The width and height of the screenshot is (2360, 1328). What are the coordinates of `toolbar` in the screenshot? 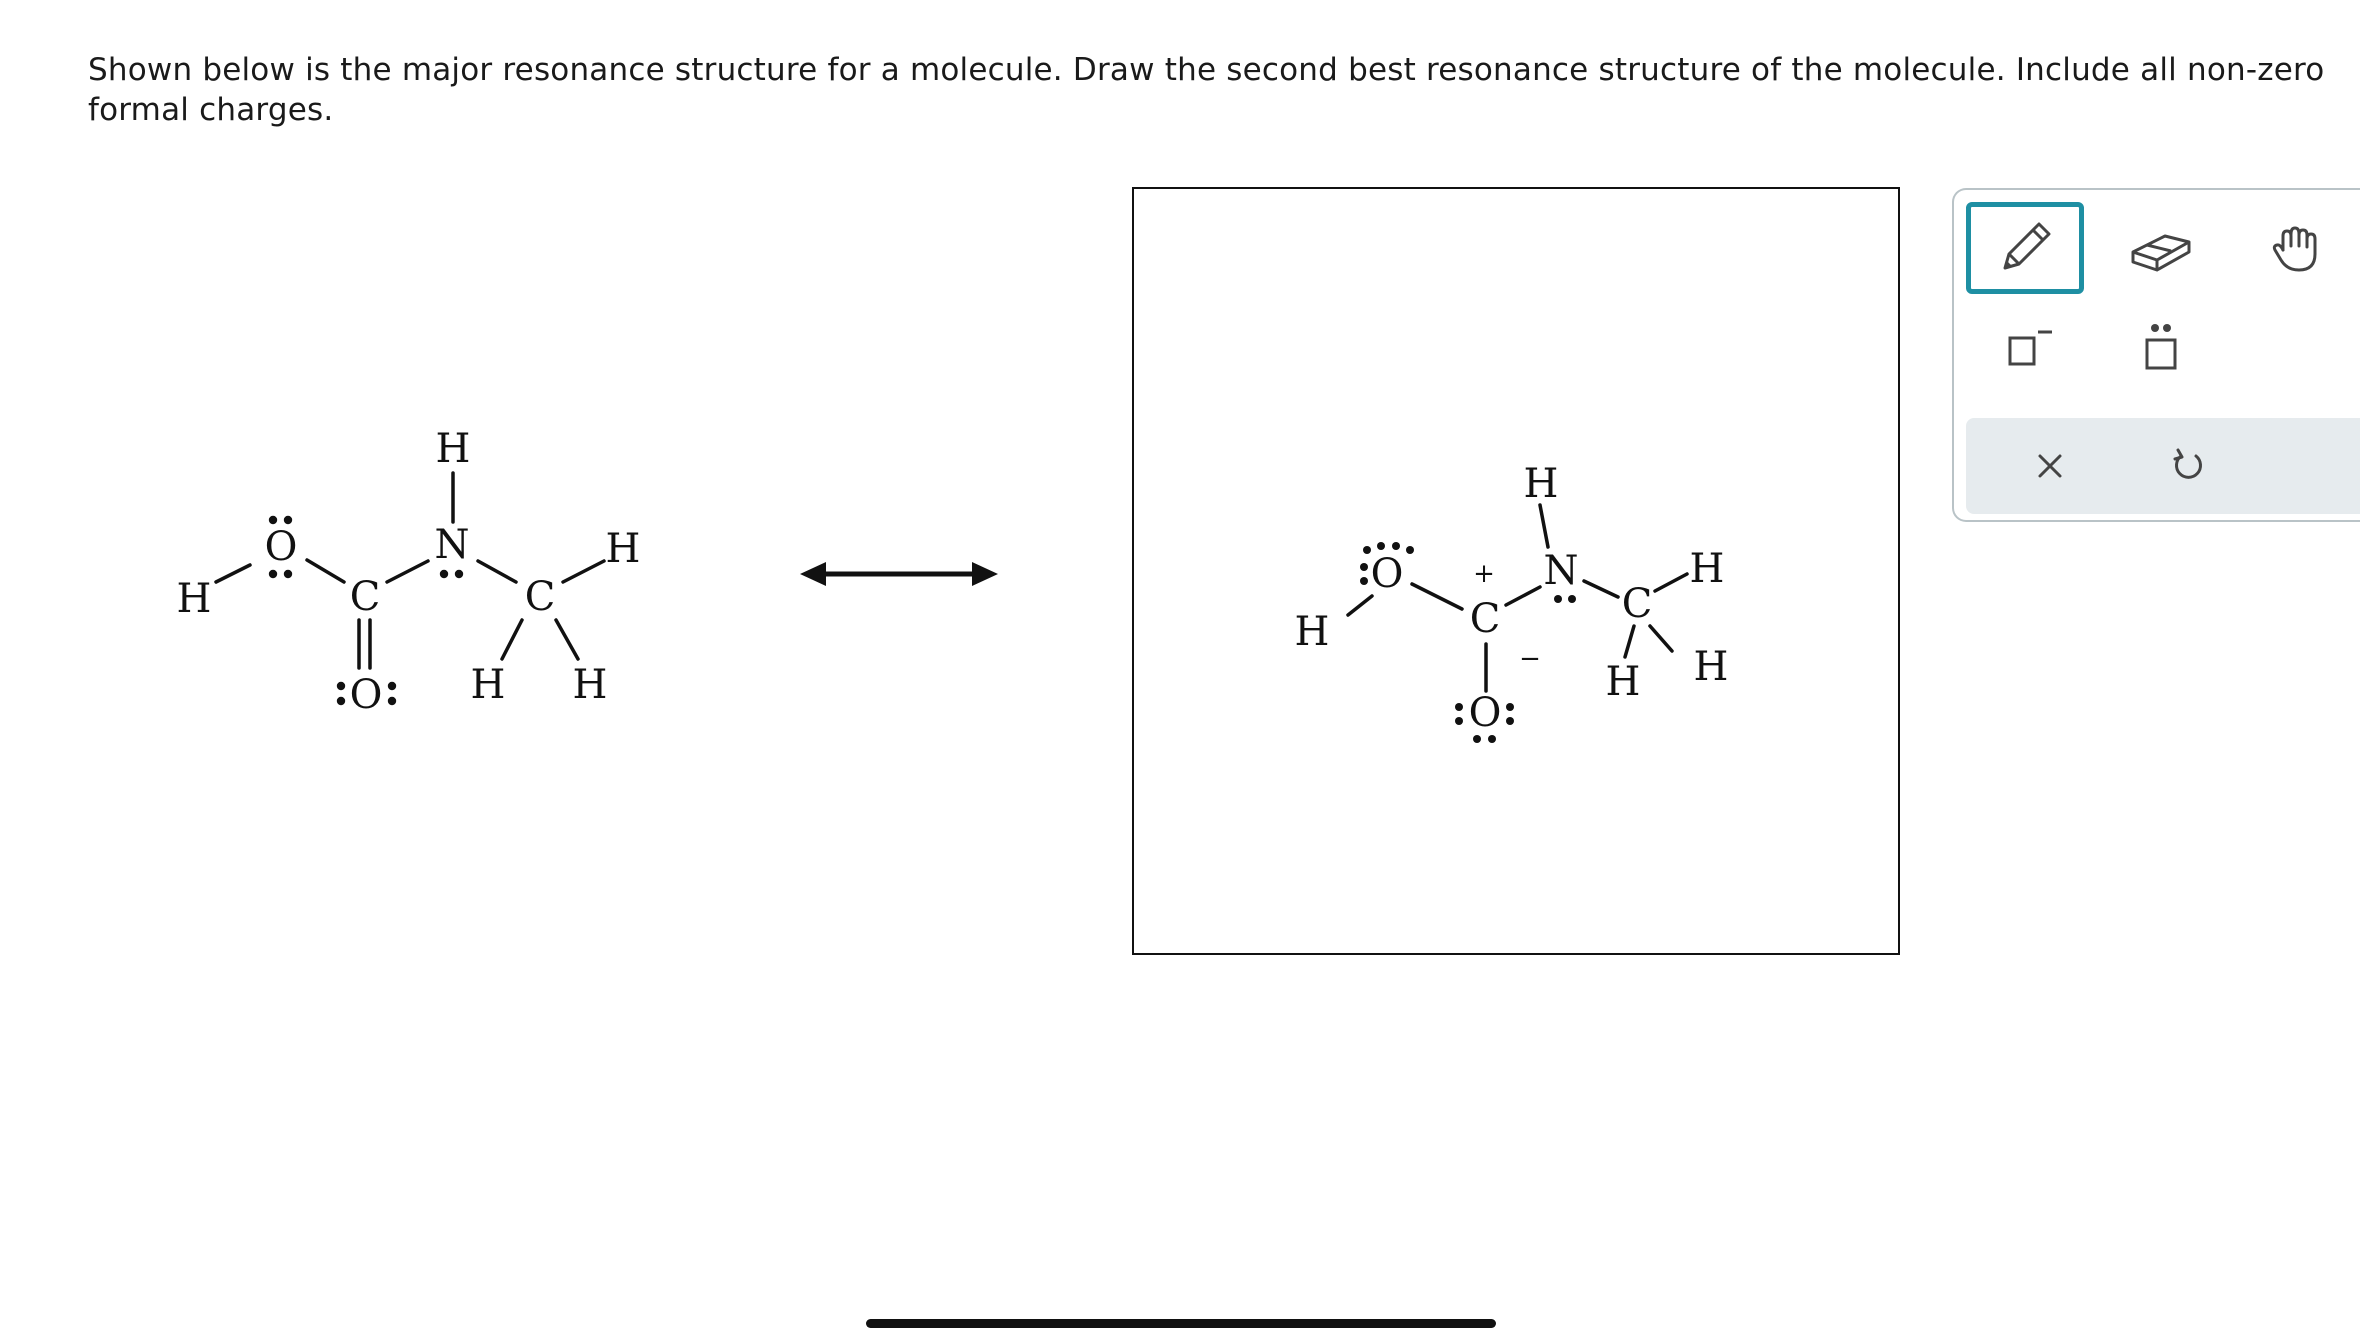 It's located at (2156, 355).